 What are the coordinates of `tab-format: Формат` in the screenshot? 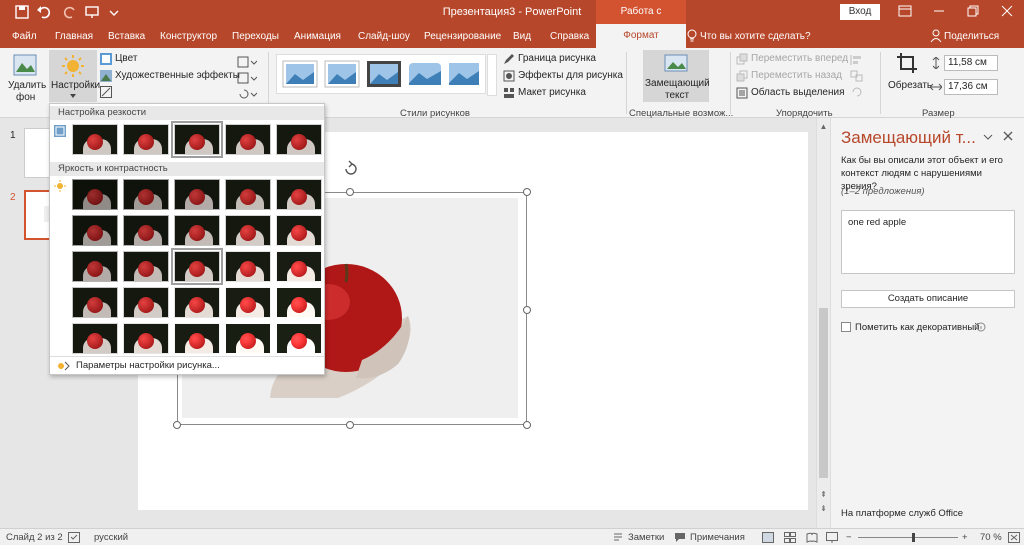 It's located at (641, 36).